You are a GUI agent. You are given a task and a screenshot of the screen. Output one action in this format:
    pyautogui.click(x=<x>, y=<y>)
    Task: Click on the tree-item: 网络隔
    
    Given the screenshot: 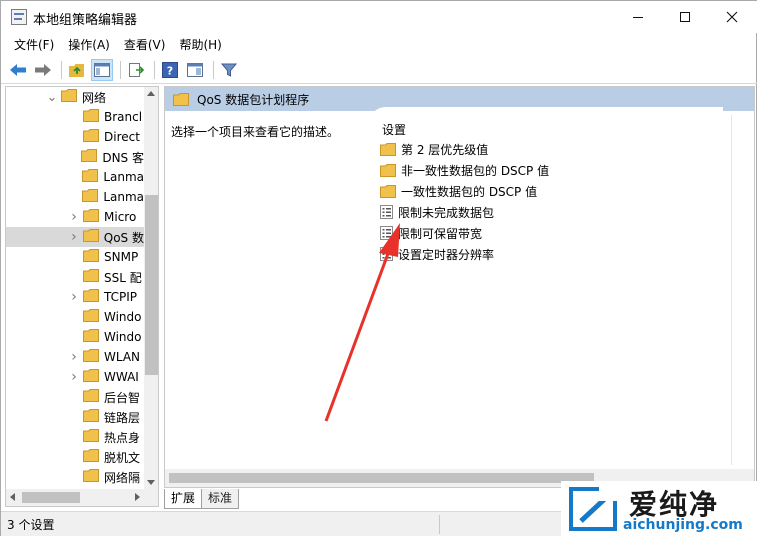 What is the action you would take?
    pyautogui.click(x=75, y=477)
    